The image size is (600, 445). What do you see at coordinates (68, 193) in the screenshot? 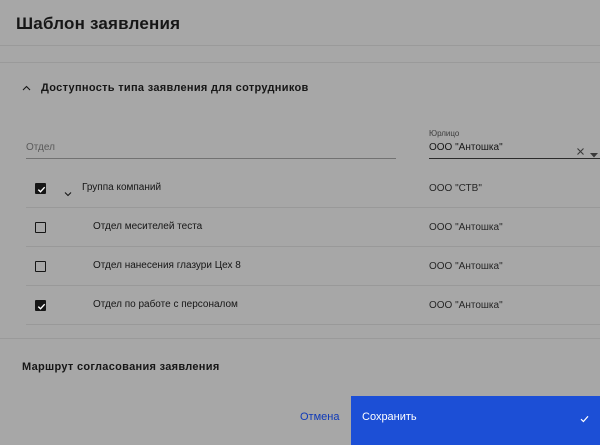
I see `chevron-down-icon` at bounding box center [68, 193].